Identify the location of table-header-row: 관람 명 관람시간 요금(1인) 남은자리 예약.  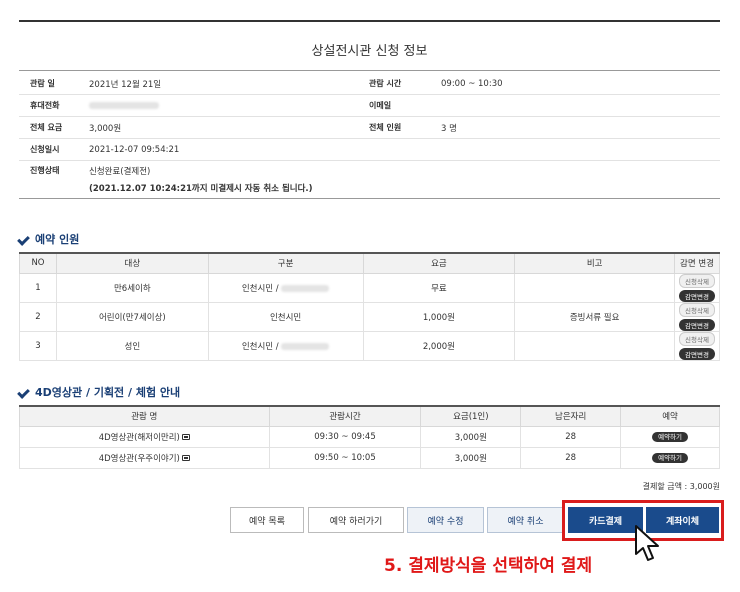
(369, 416).